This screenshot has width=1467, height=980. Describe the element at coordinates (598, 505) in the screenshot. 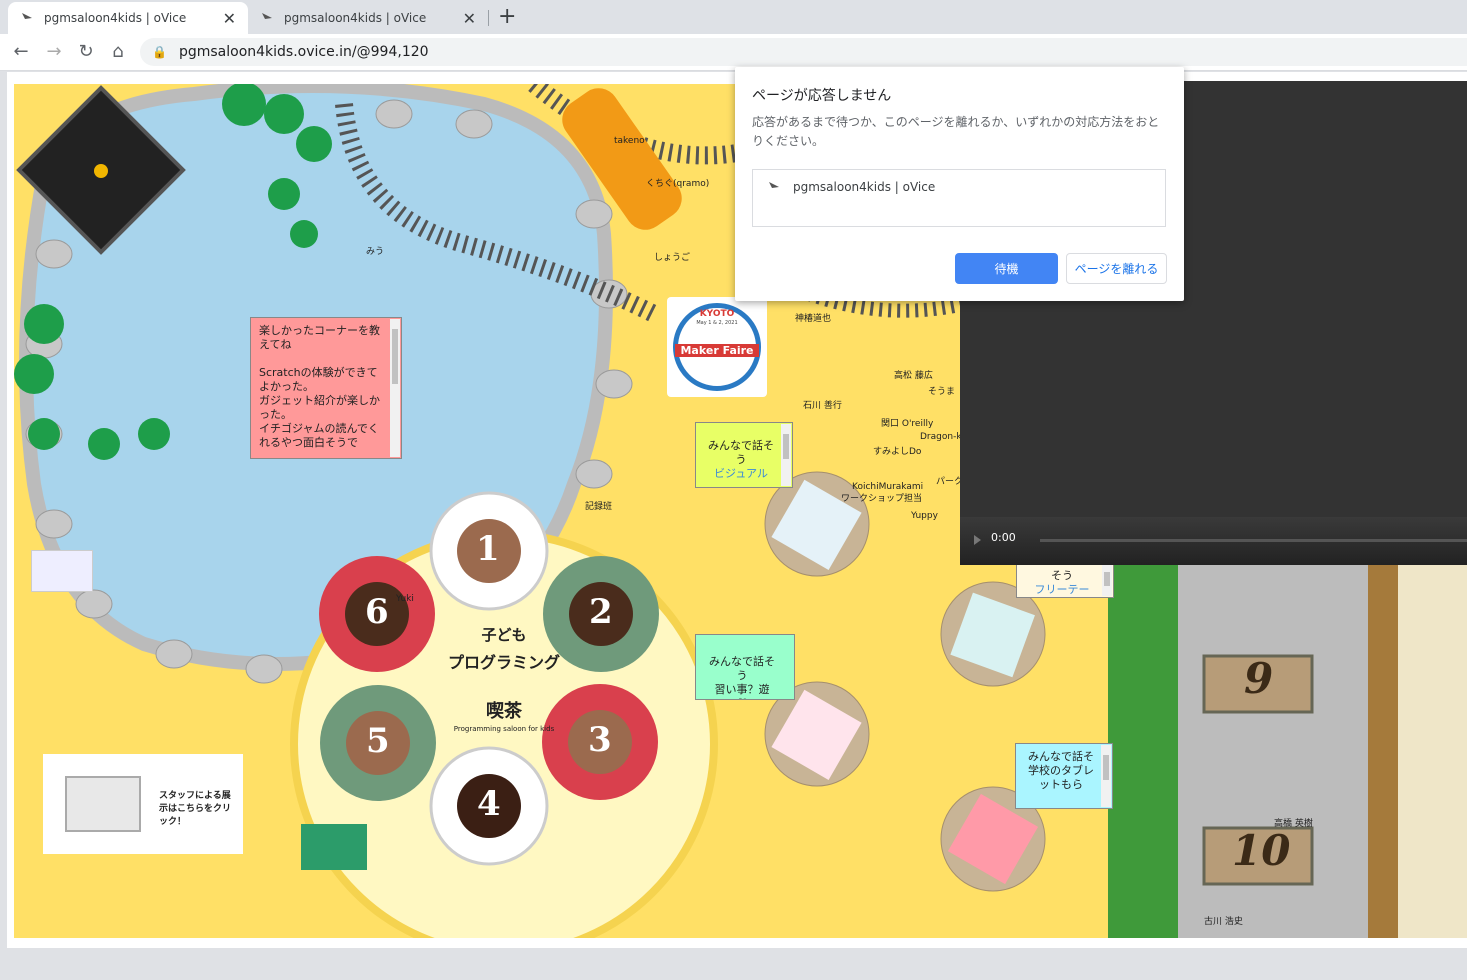

I see `avatar-label: 記録班` at that location.